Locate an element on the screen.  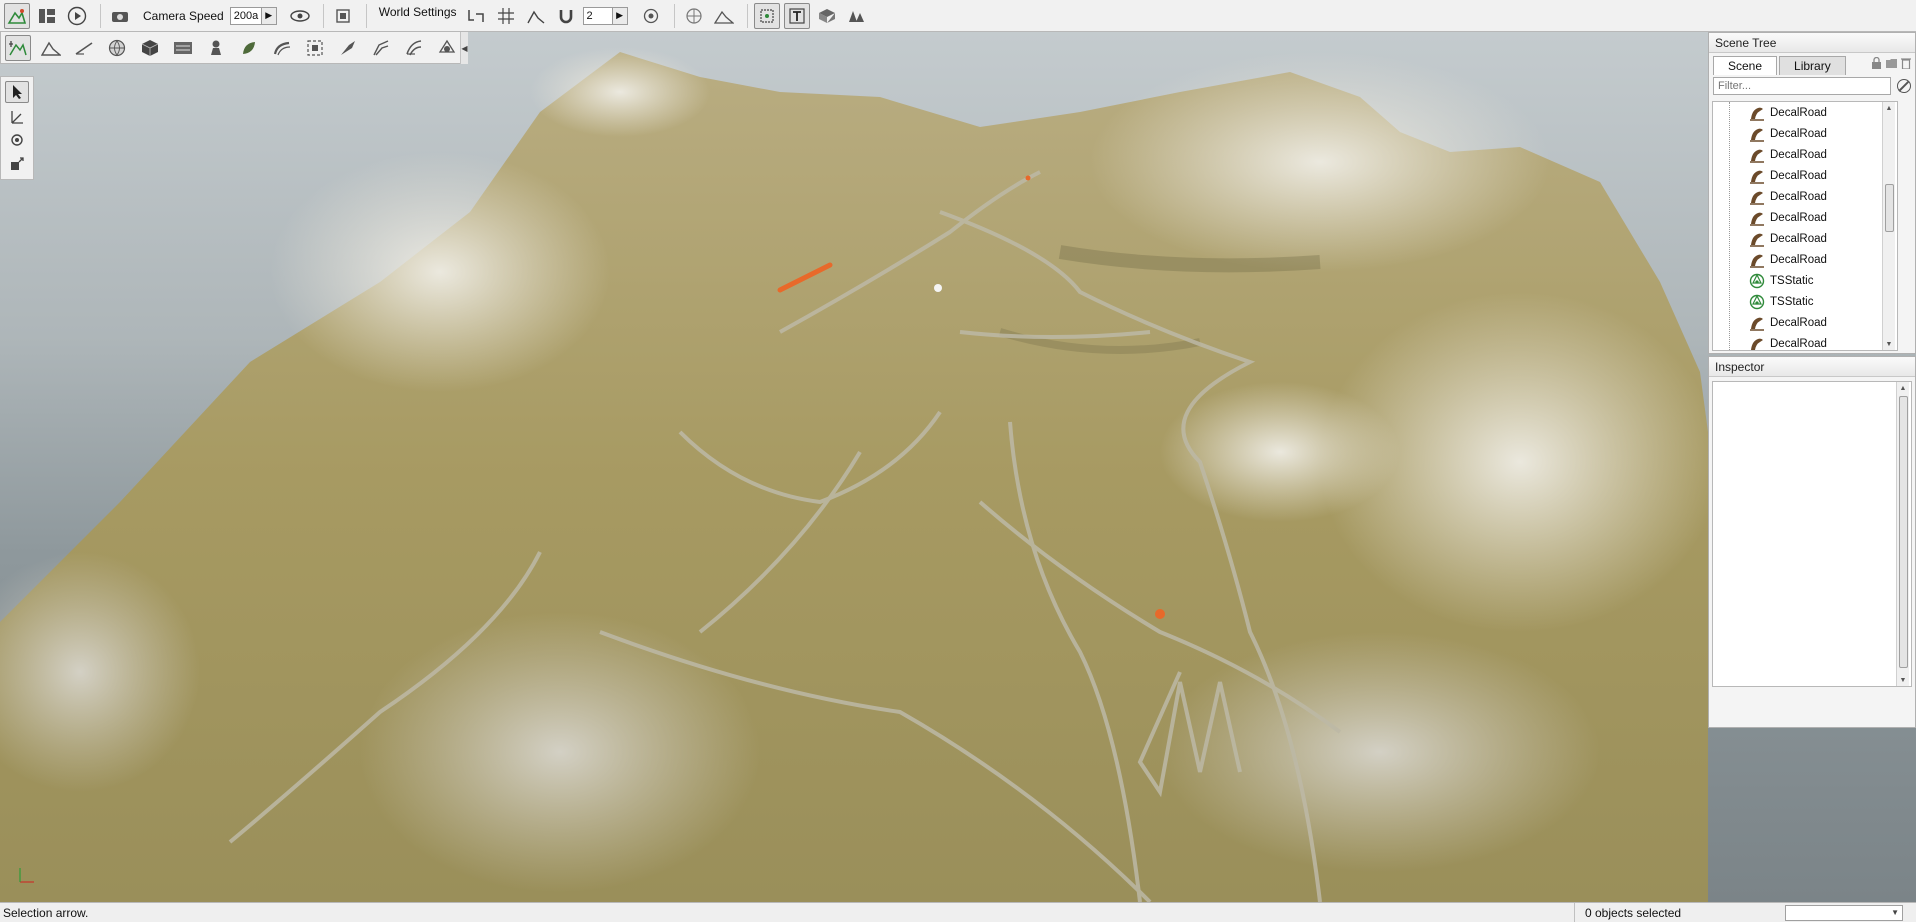
snow-field-low is located at coordinates (1380, 752).